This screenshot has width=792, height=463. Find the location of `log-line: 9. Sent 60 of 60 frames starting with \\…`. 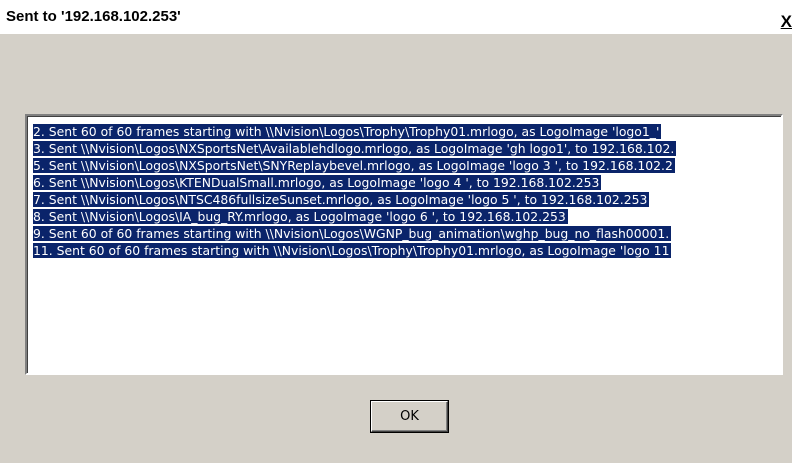

log-line: 9. Sent 60 of 60 frames starting with \\… is located at coordinates (407, 233).